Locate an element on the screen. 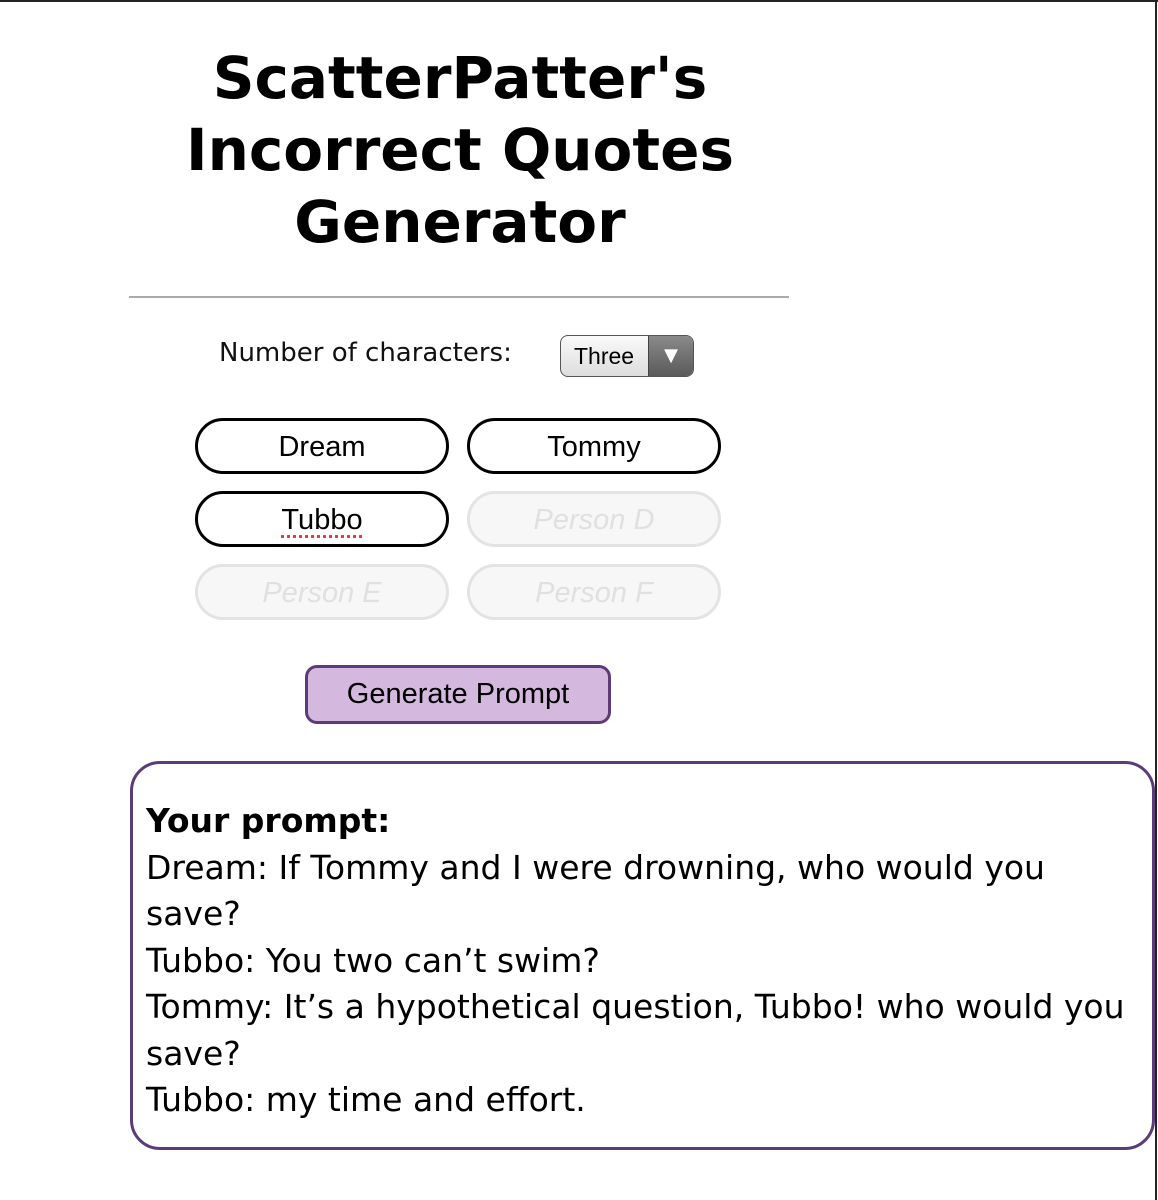 The width and height of the screenshot is (1158, 1200). count-label: Number of characters: is located at coordinates (365, 353).